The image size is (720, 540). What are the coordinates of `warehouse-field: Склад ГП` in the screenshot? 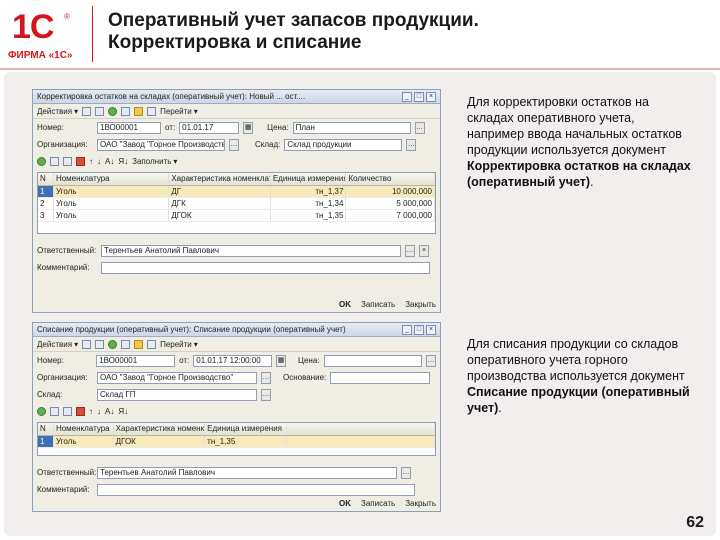 It's located at (177, 394).